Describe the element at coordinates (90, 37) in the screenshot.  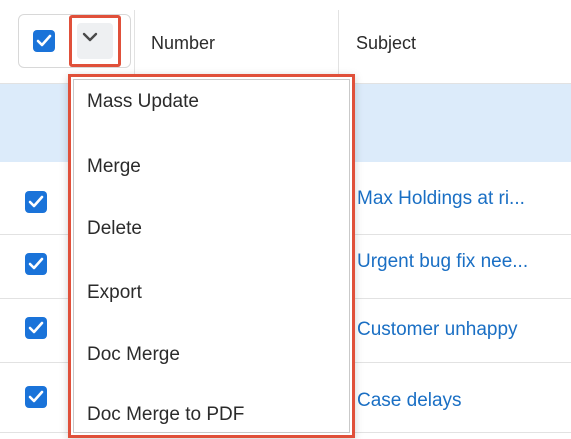
I see `chevron-down-icon` at that location.